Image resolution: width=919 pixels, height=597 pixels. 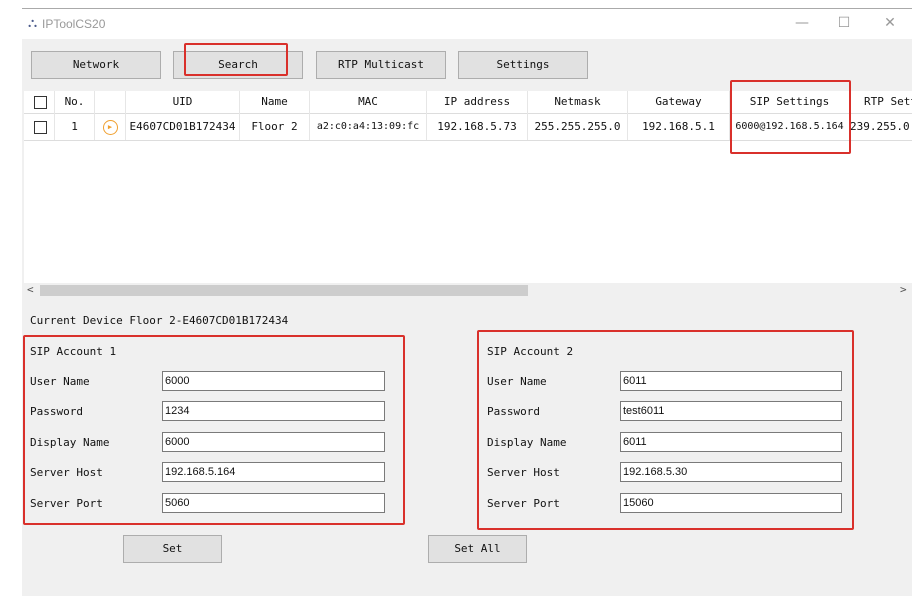 What do you see at coordinates (159, 320) in the screenshot?
I see `current-device-label: Current Device Floor 2-E4607CD01B172434` at bounding box center [159, 320].